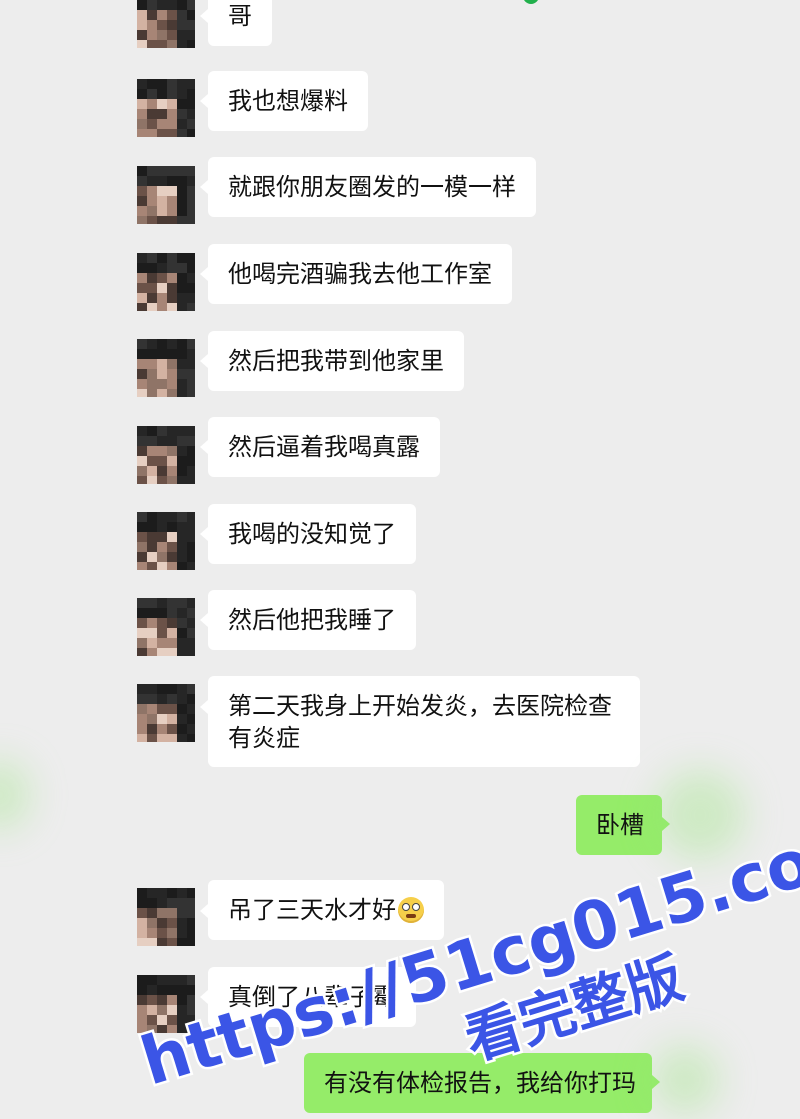 The width and height of the screenshot is (800, 1119). I want to click on message-text: 有没有体检报告，我给你打玛, so click(480, 1083).